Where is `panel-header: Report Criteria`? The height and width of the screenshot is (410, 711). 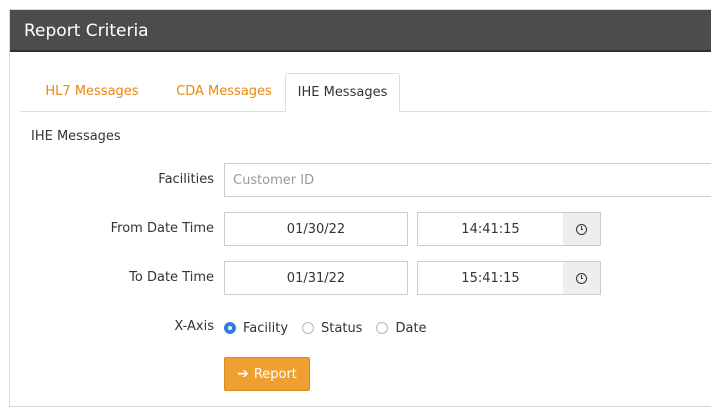 panel-header: Report Criteria is located at coordinates (360, 31).